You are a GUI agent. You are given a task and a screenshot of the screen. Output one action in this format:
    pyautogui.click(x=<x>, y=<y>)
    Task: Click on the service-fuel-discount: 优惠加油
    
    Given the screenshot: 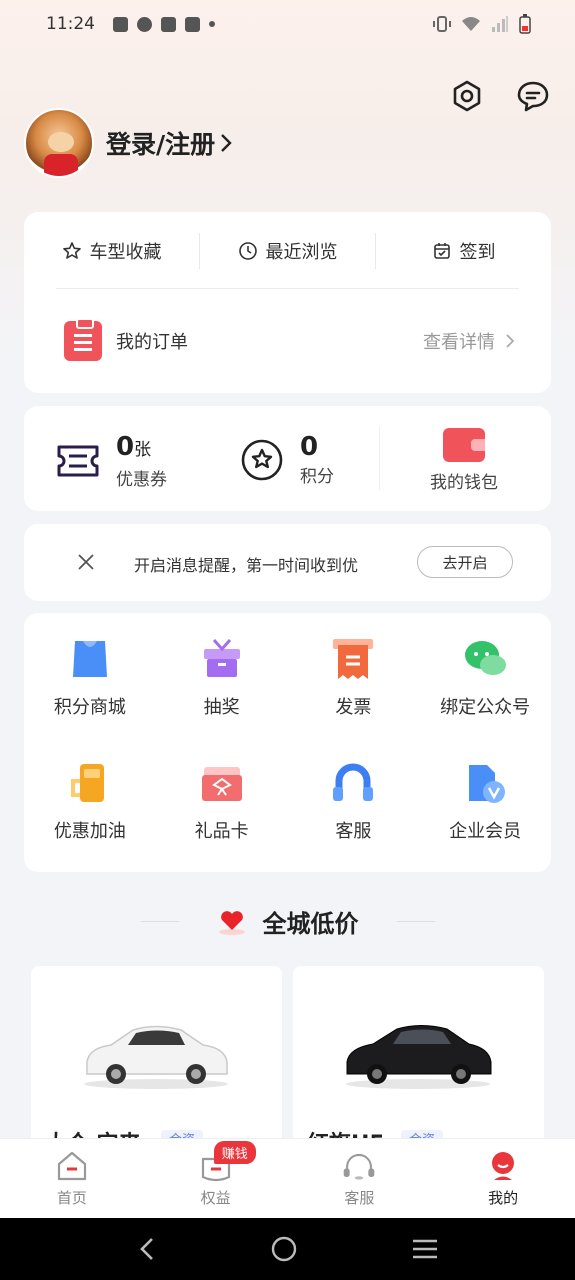 What is the action you would take?
    pyautogui.click(x=90, y=802)
    